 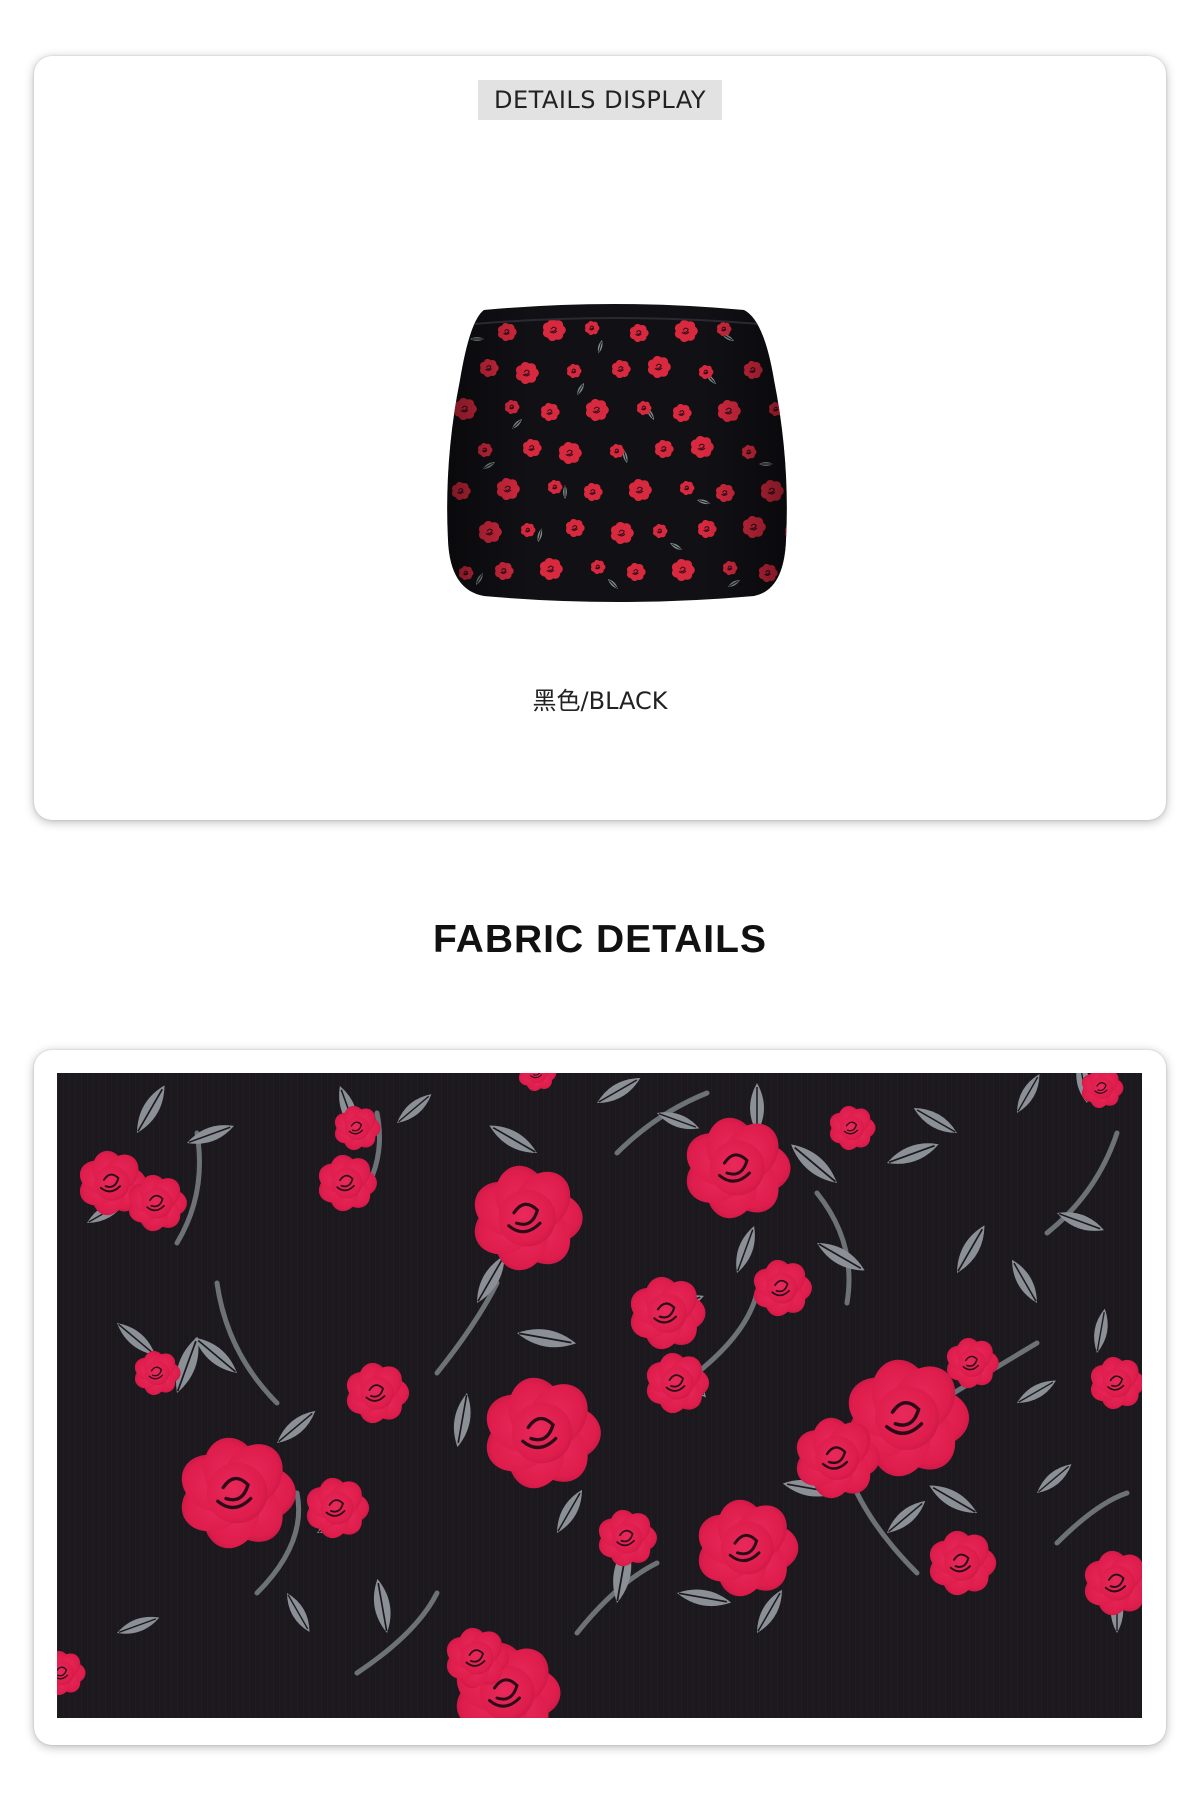 I want to click on fabric-details-heading: FABRIC DETAILS, so click(x=600, y=939).